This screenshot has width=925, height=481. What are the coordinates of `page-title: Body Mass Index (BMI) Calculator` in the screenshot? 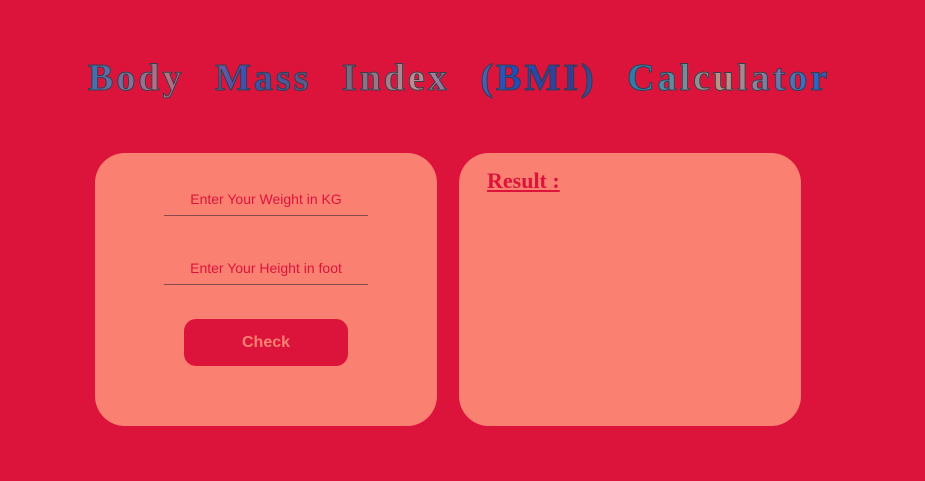 It's located at (462, 78).